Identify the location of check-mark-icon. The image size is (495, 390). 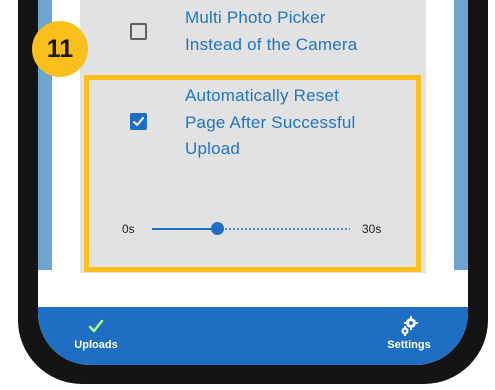
(138, 121).